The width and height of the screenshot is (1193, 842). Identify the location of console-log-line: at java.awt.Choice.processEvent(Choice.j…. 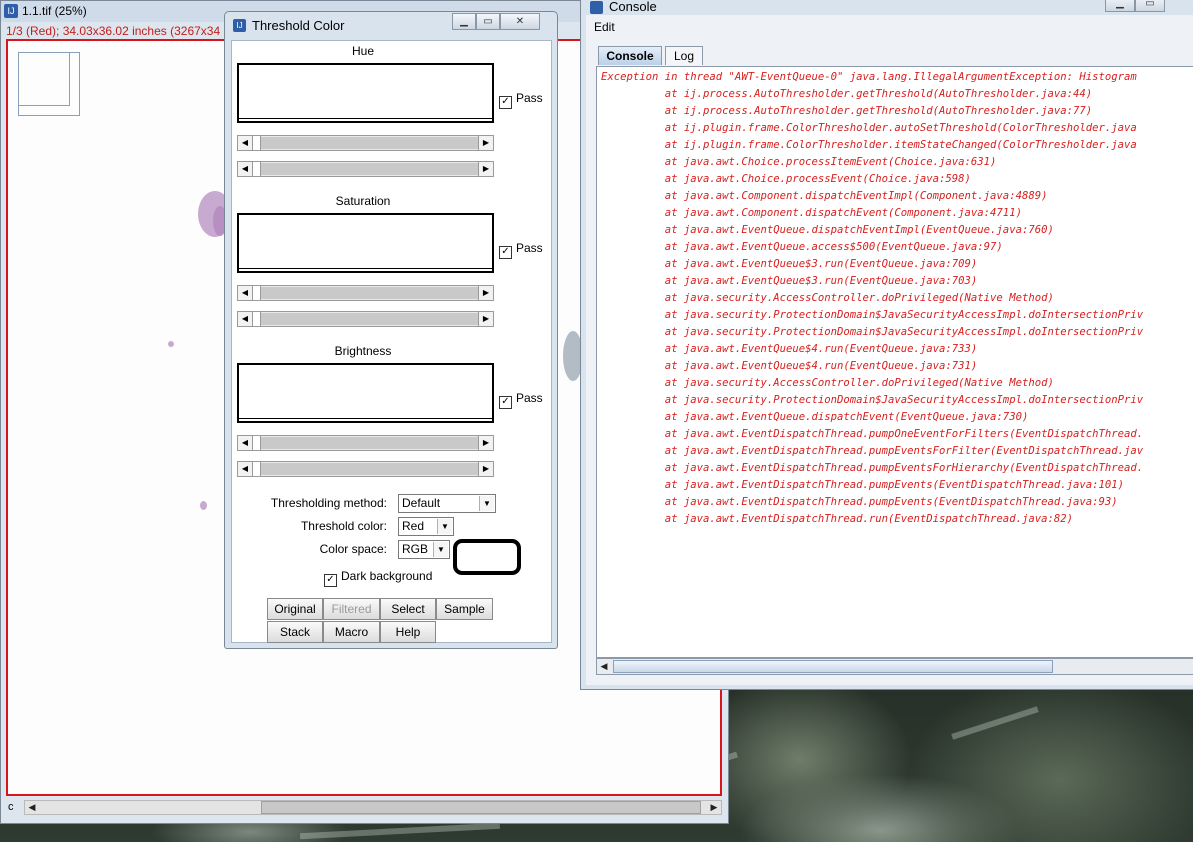
(786, 179).